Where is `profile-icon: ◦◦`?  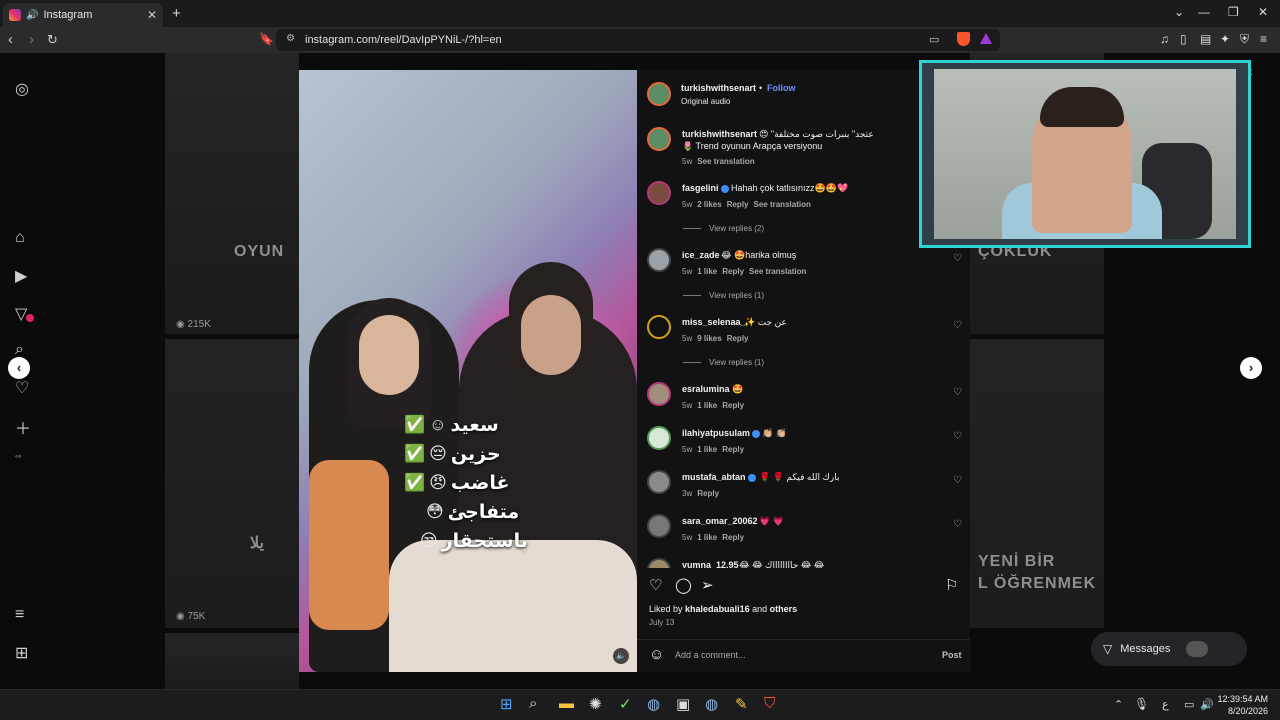
profile-icon: ◦◦ is located at coordinates (18, 456).